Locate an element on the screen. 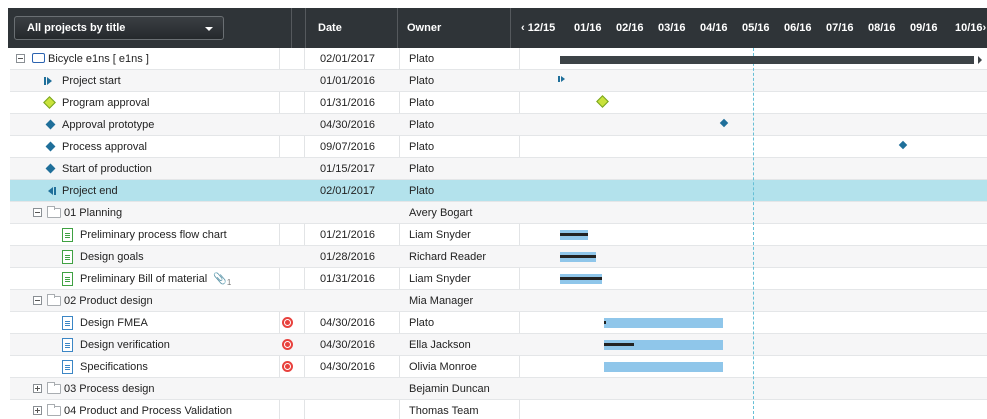  table-row: Program approval 01/31/2016 Plato is located at coordinates (498, 103).